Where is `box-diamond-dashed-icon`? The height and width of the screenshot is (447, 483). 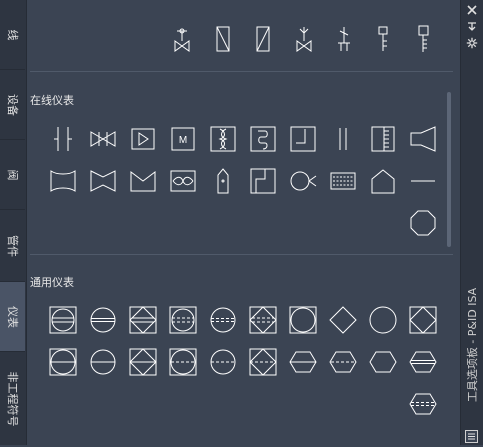
box-diamond-dashed-icon is located at coordinates (263, 320).